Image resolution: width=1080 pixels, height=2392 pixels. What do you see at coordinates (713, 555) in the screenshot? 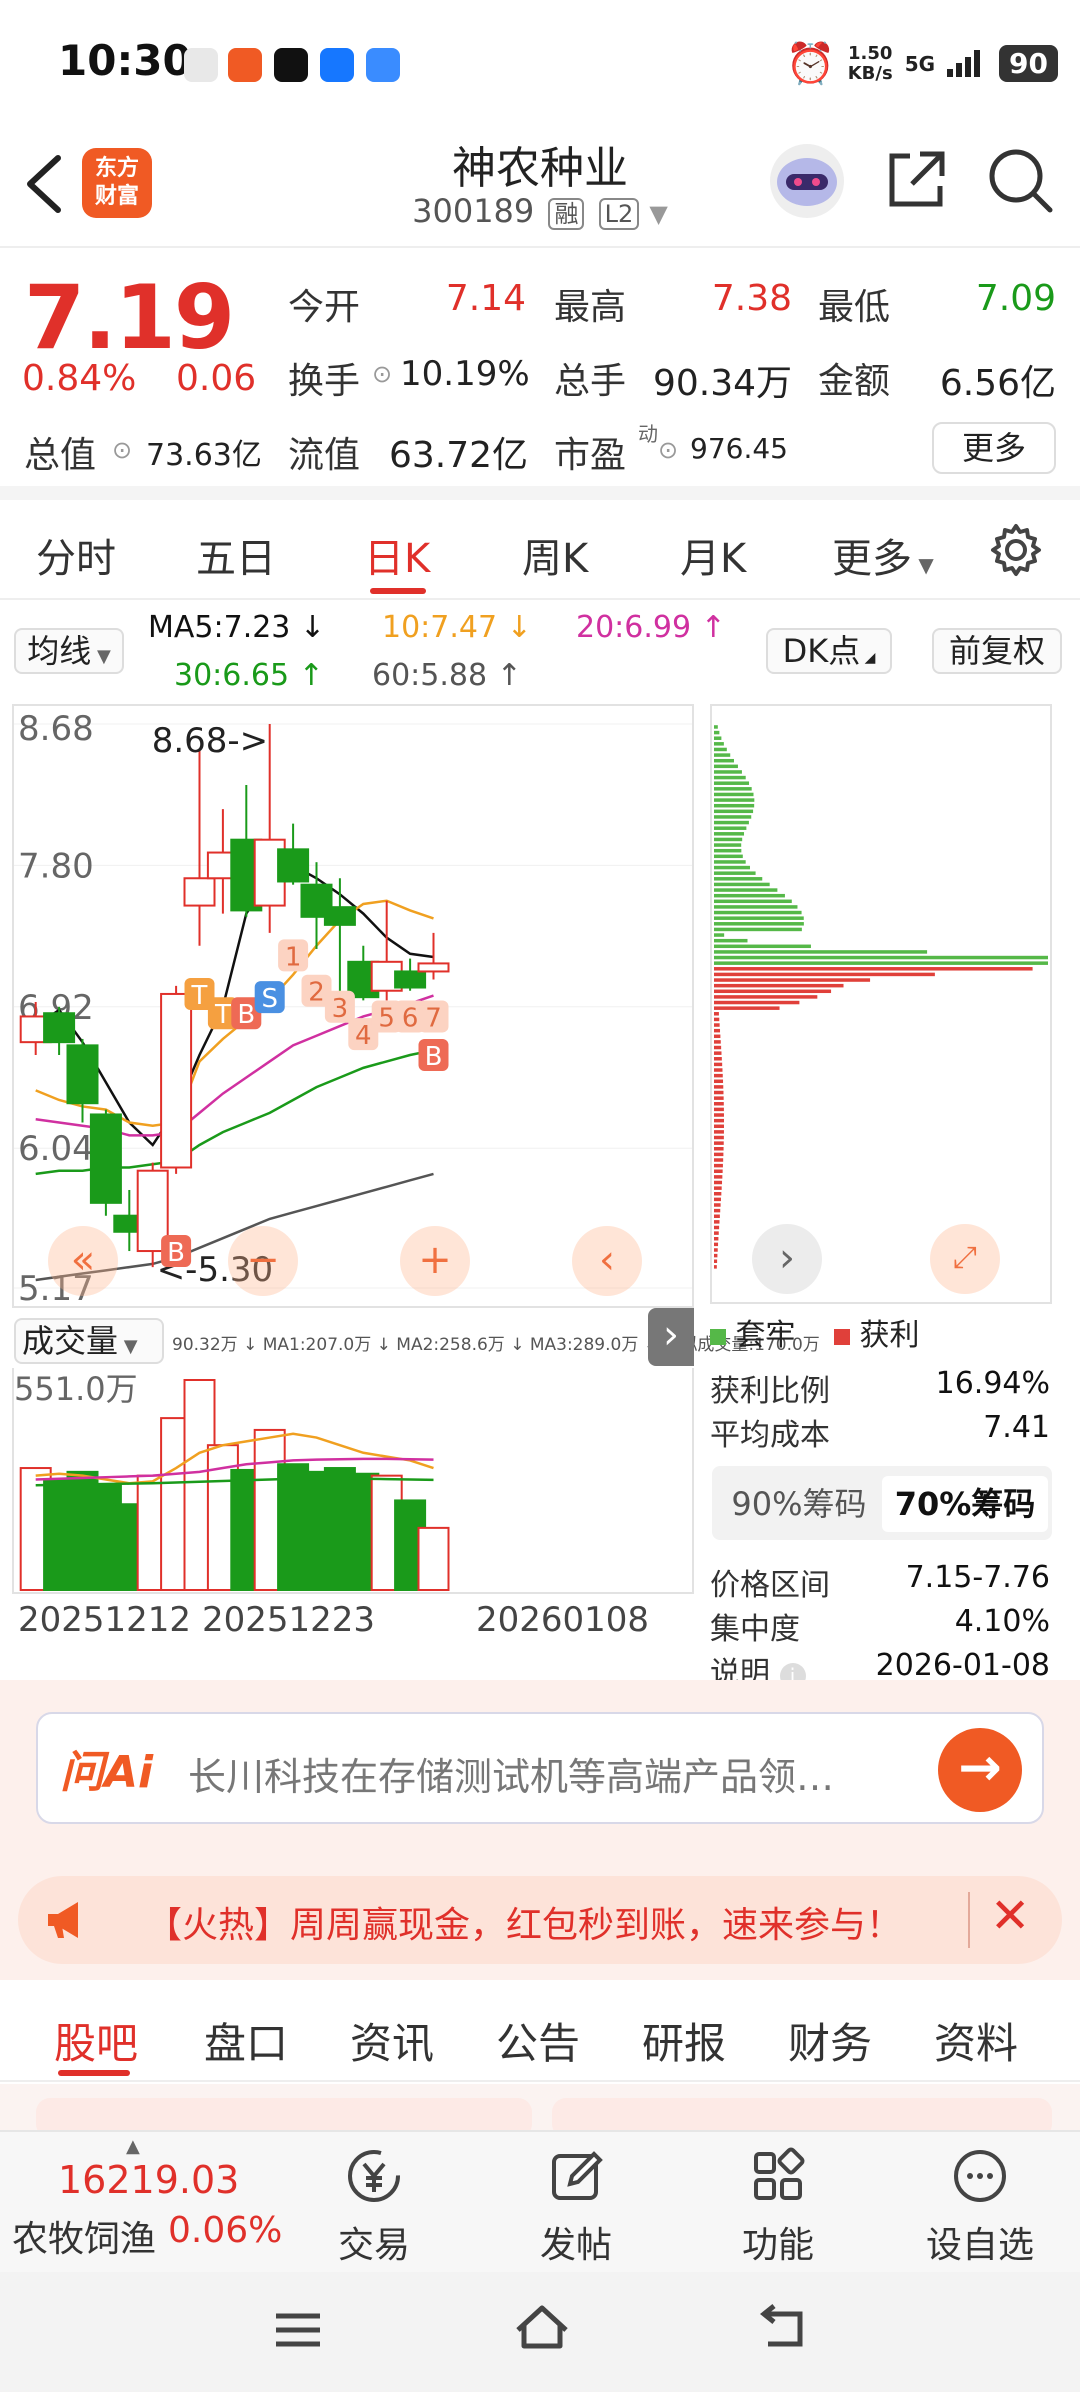
I see `tab-monthly-k: 月K` at bounding box center [713, 555].